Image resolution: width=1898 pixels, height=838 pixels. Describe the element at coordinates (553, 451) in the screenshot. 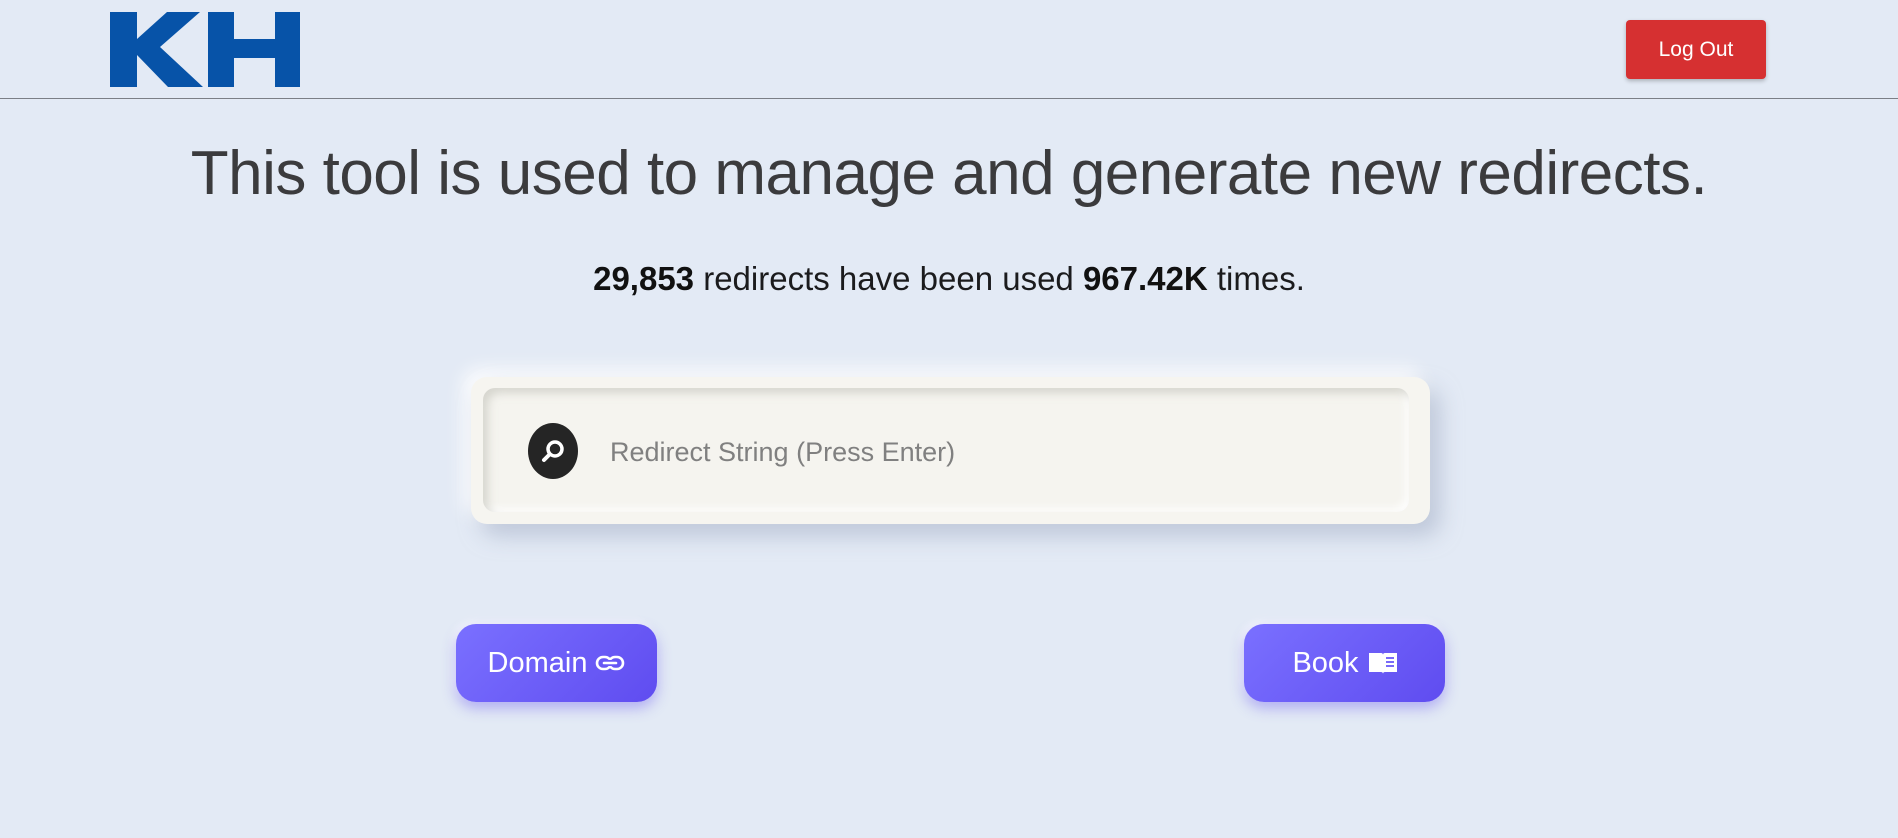

I see `search-icon` at that location.